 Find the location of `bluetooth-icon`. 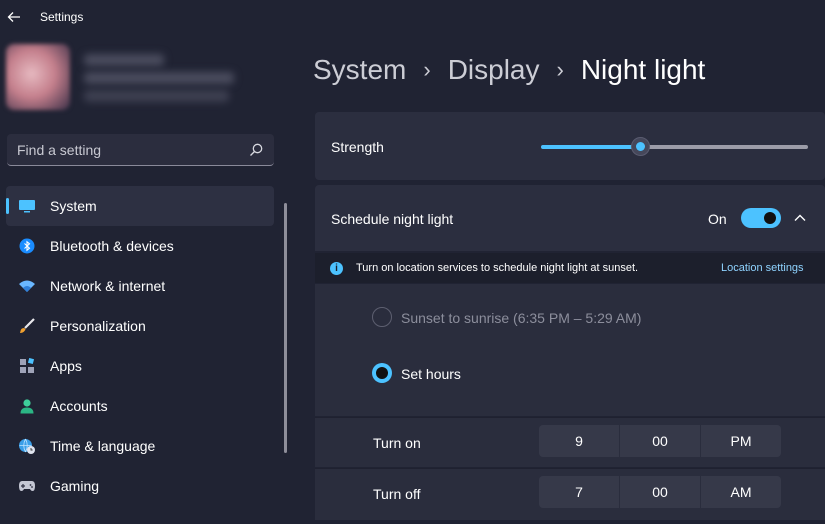

bluetooth-icon is located at coordinates (27, 246).